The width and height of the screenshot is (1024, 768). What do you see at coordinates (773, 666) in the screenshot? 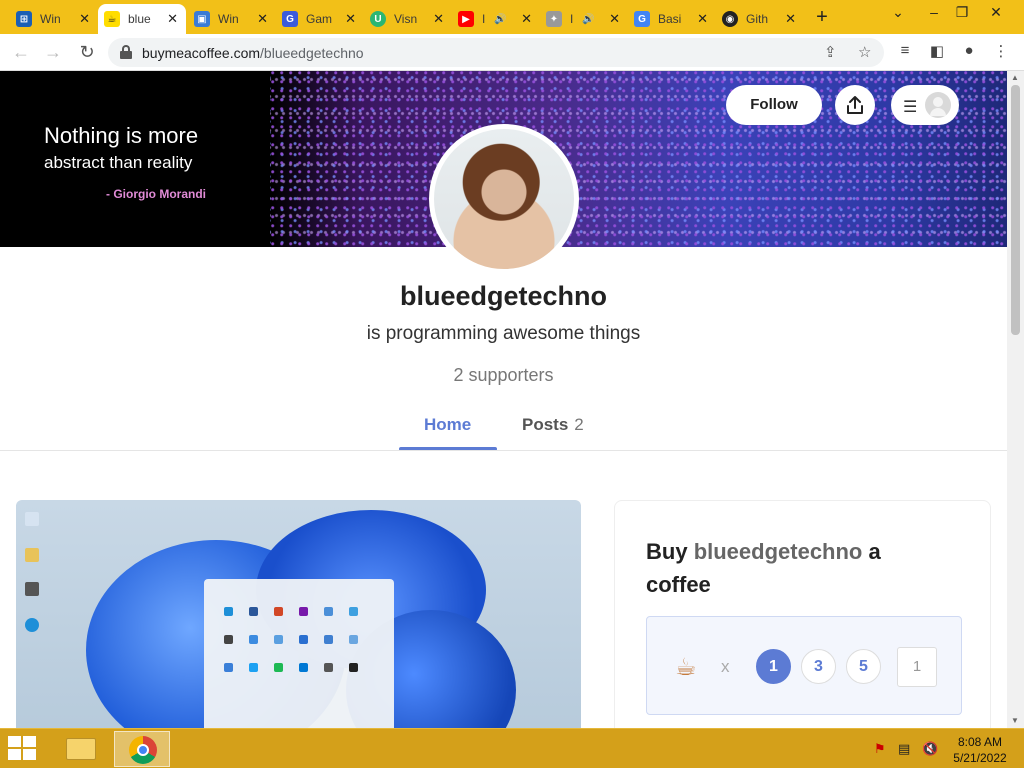
I see `quantity-option-1: 1` at bounding box center [773, 666].